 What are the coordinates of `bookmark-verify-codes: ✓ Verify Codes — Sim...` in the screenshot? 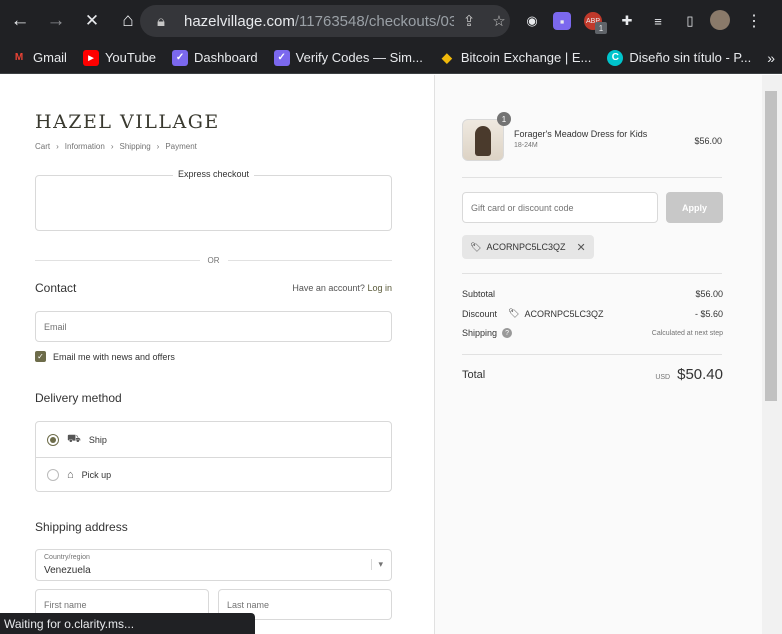 It's located at (348, 57).